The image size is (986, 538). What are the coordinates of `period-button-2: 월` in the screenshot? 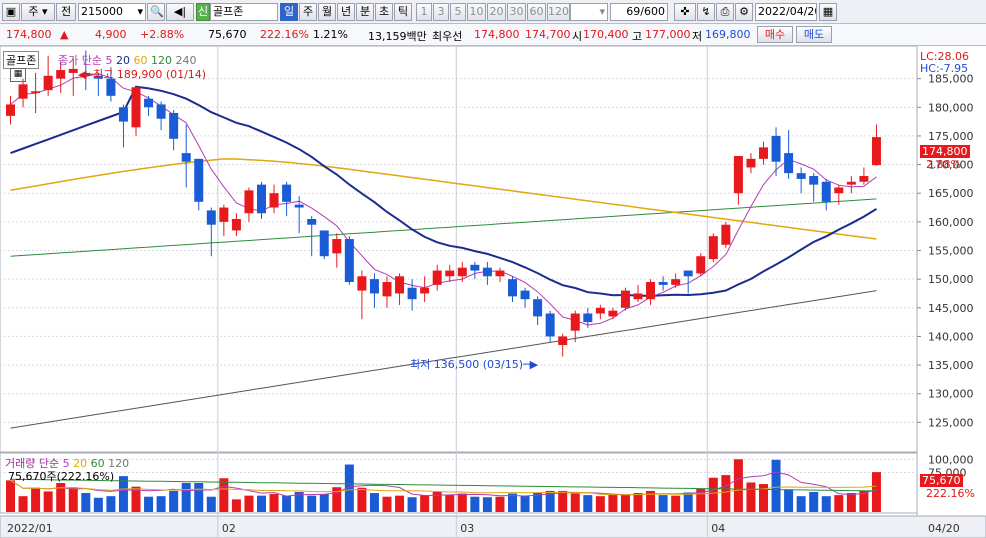 It's located at (327, 12).